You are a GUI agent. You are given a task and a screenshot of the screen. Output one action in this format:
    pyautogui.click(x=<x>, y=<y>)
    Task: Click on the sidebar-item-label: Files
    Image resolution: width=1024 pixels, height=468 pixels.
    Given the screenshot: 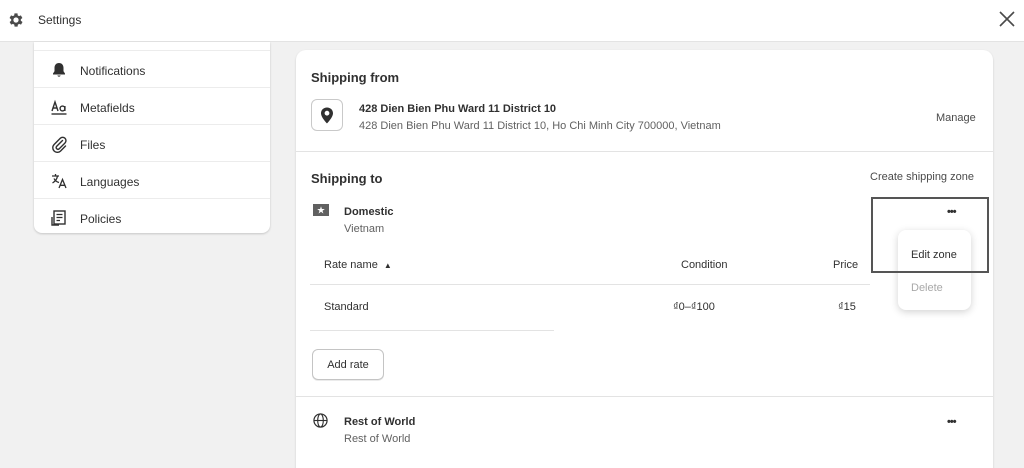 What is the action you would take?
    pyautogui.click(x=93, y=145)
    